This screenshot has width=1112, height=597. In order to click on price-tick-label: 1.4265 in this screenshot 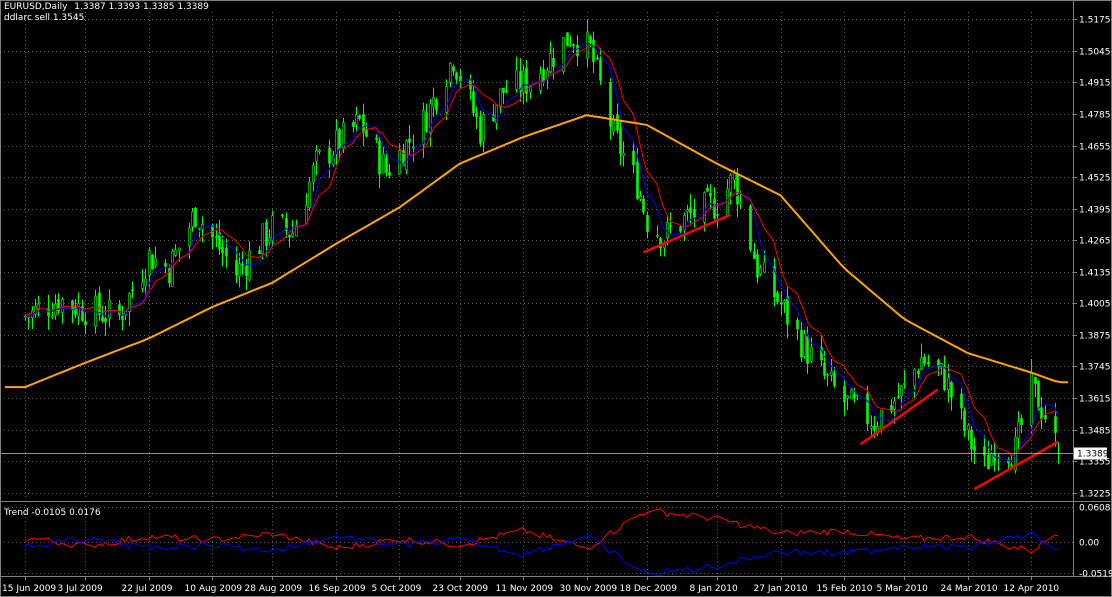, I will do `click(1095, 242)`.